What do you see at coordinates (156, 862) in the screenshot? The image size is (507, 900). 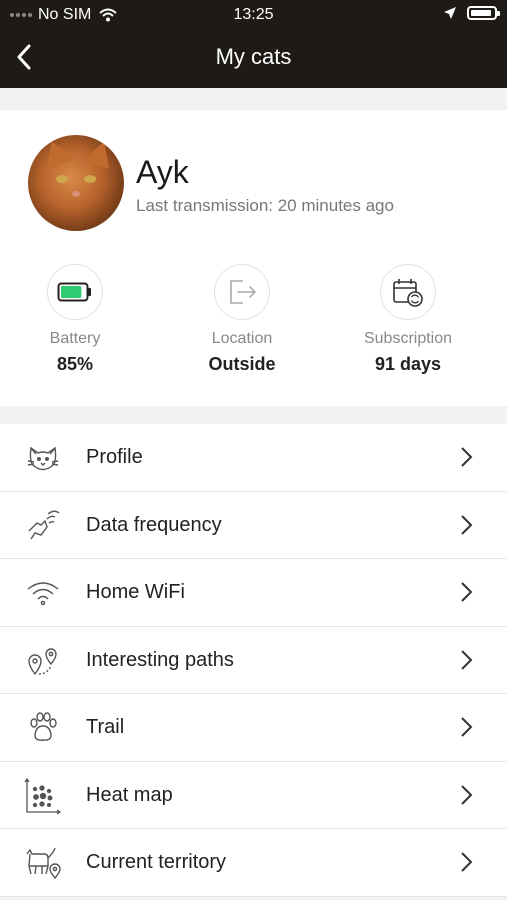 I see `menu-item-label: Current territory` at bounding box center [156, 862].